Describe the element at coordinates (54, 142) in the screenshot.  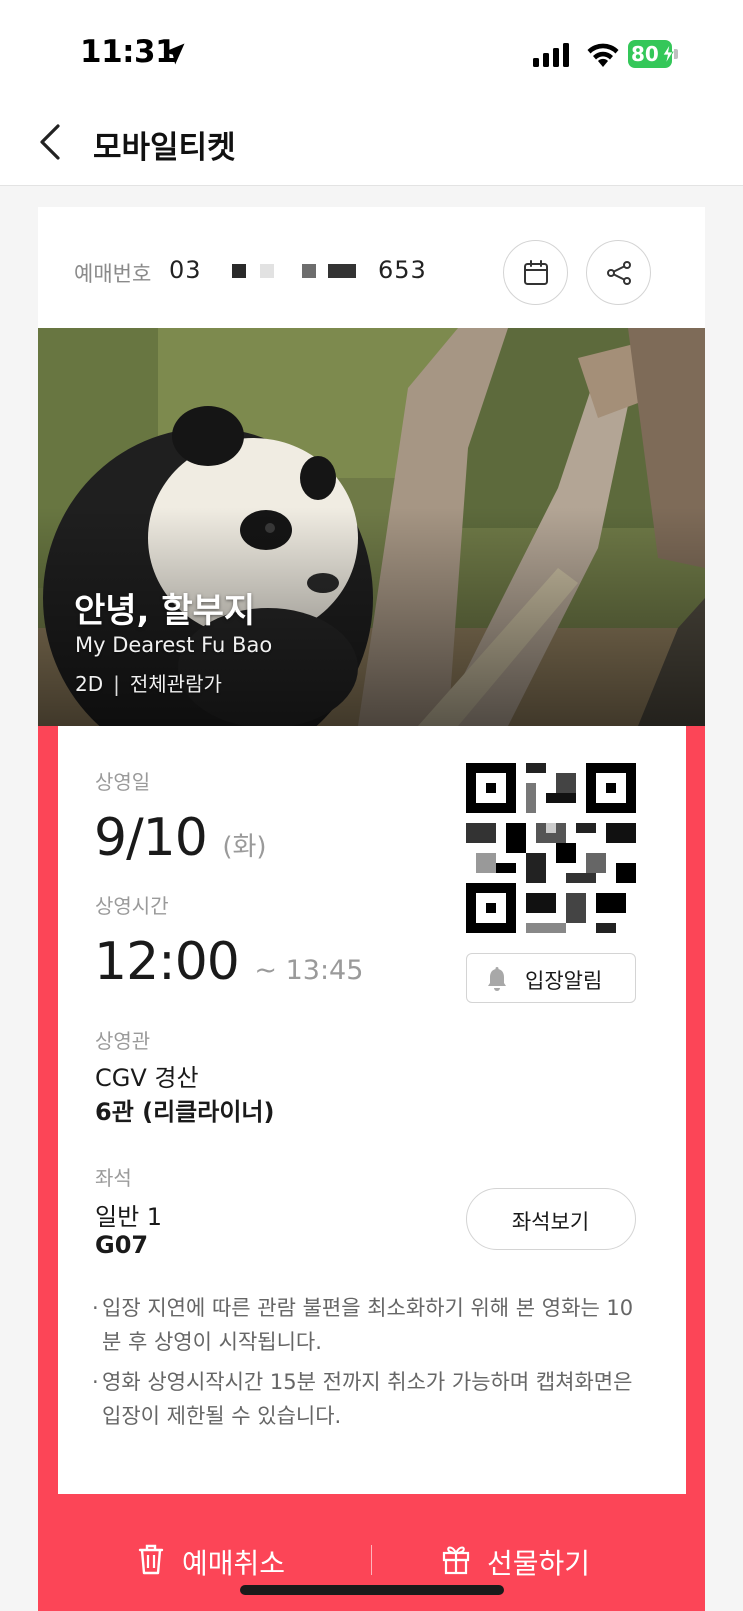
I see `chevron-left-icon` at that location.